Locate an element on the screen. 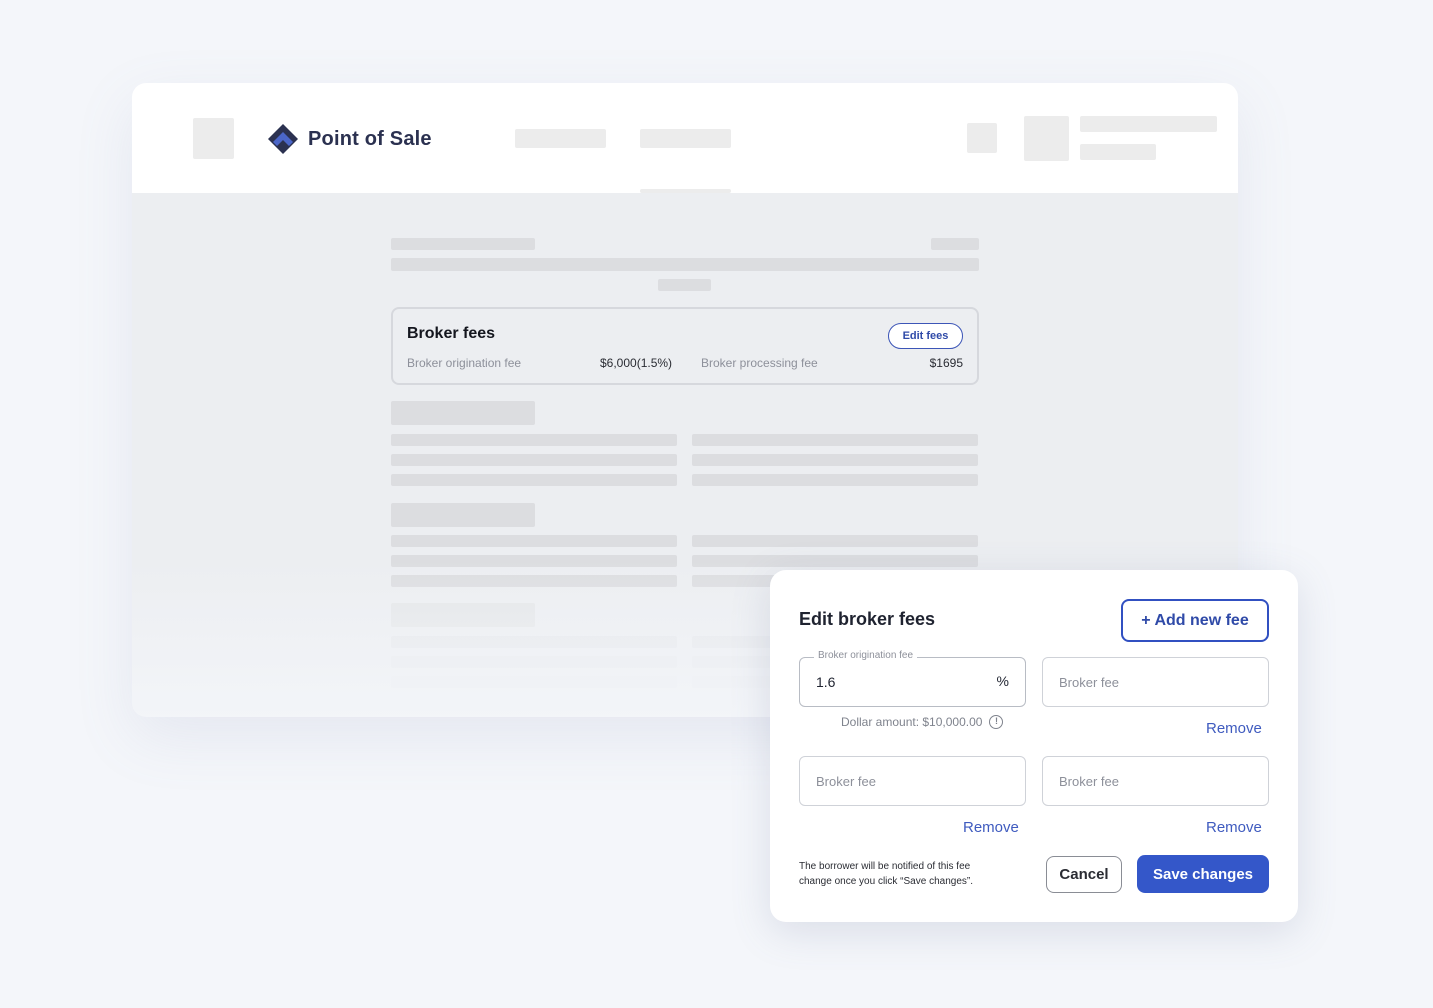 The image size is (1433, 1008). add-new-fee-button: + Add new fee is located at coordinates (1195, 620).